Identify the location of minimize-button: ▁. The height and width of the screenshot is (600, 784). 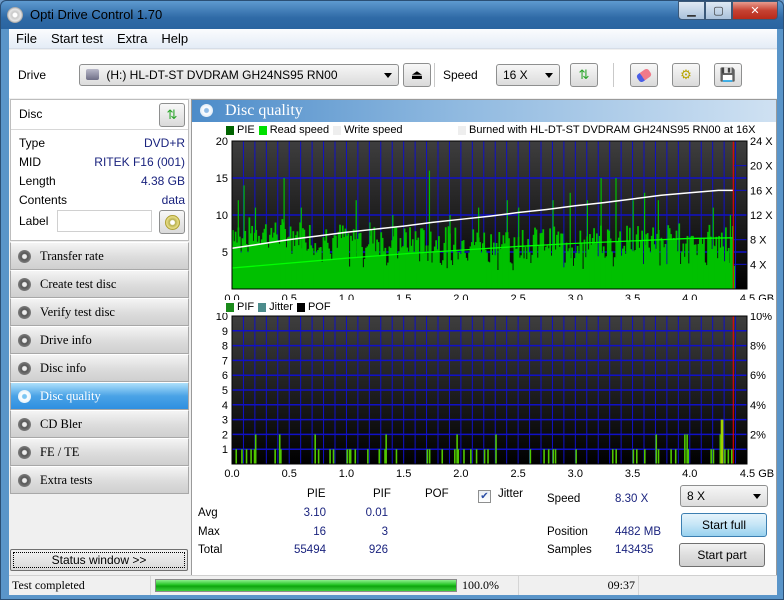
(691, 10).